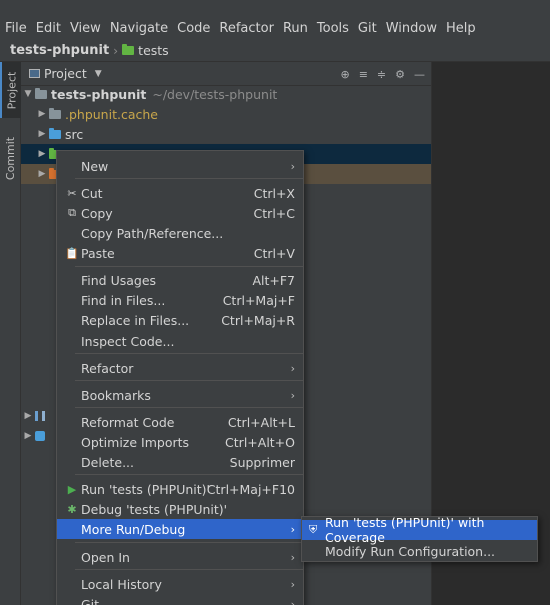 The height and width of the screenshot is (605, 550). I want to click on menu-item-shortcut: Ctrl+Maj+F, so click(258, 300).